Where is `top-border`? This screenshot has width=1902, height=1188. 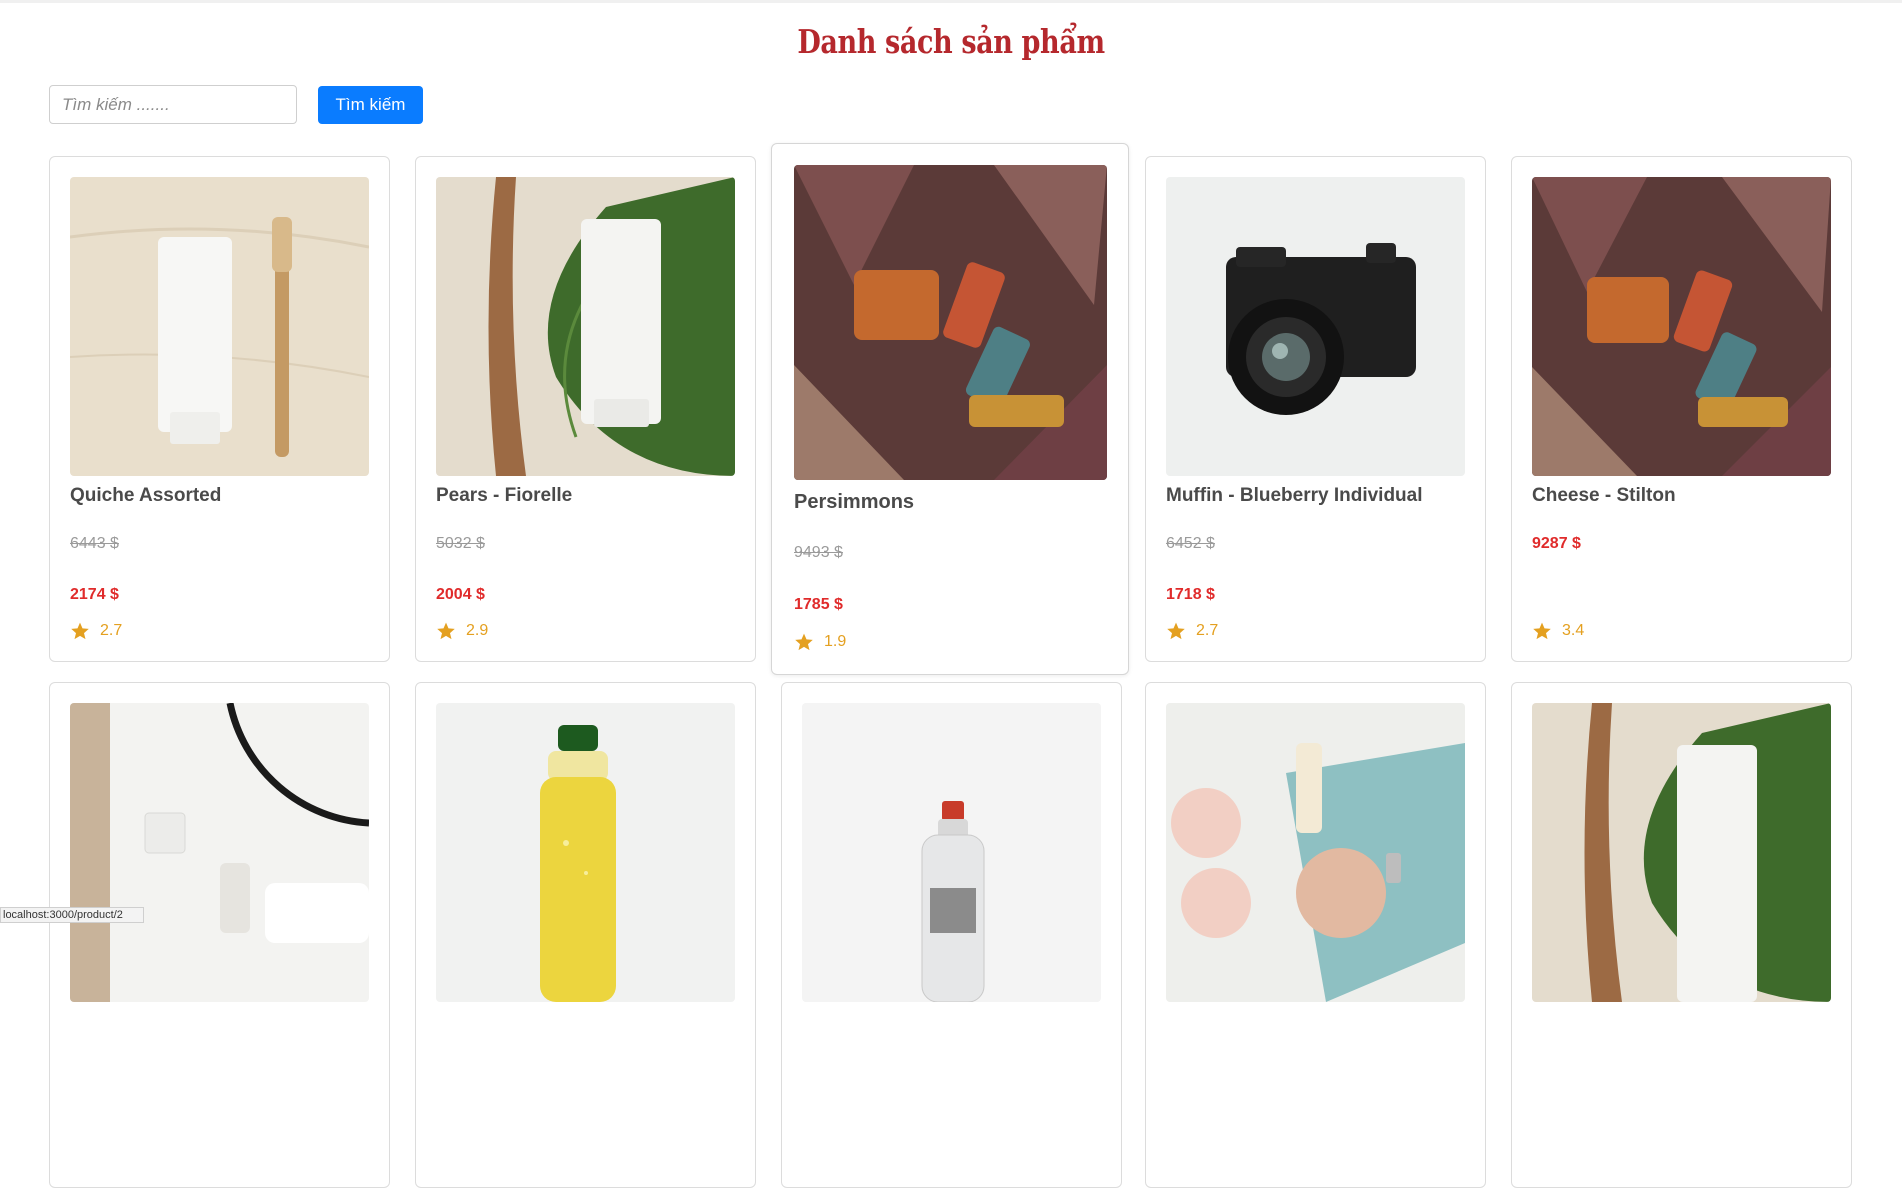 top-border is located at coordinates (951, 1).